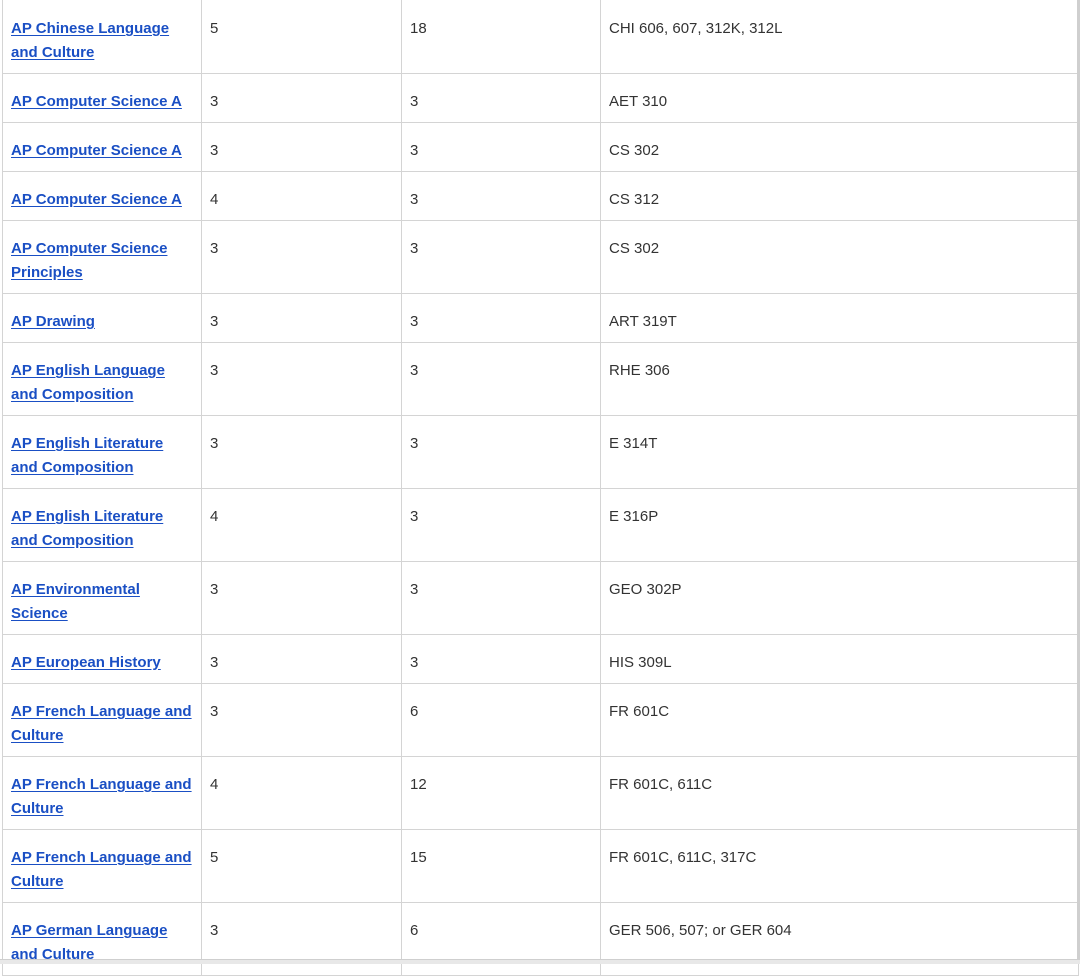 This screenshot has width=1080, height=976. I want to click on equivalent-value: ART 319T, so click(643, 321).